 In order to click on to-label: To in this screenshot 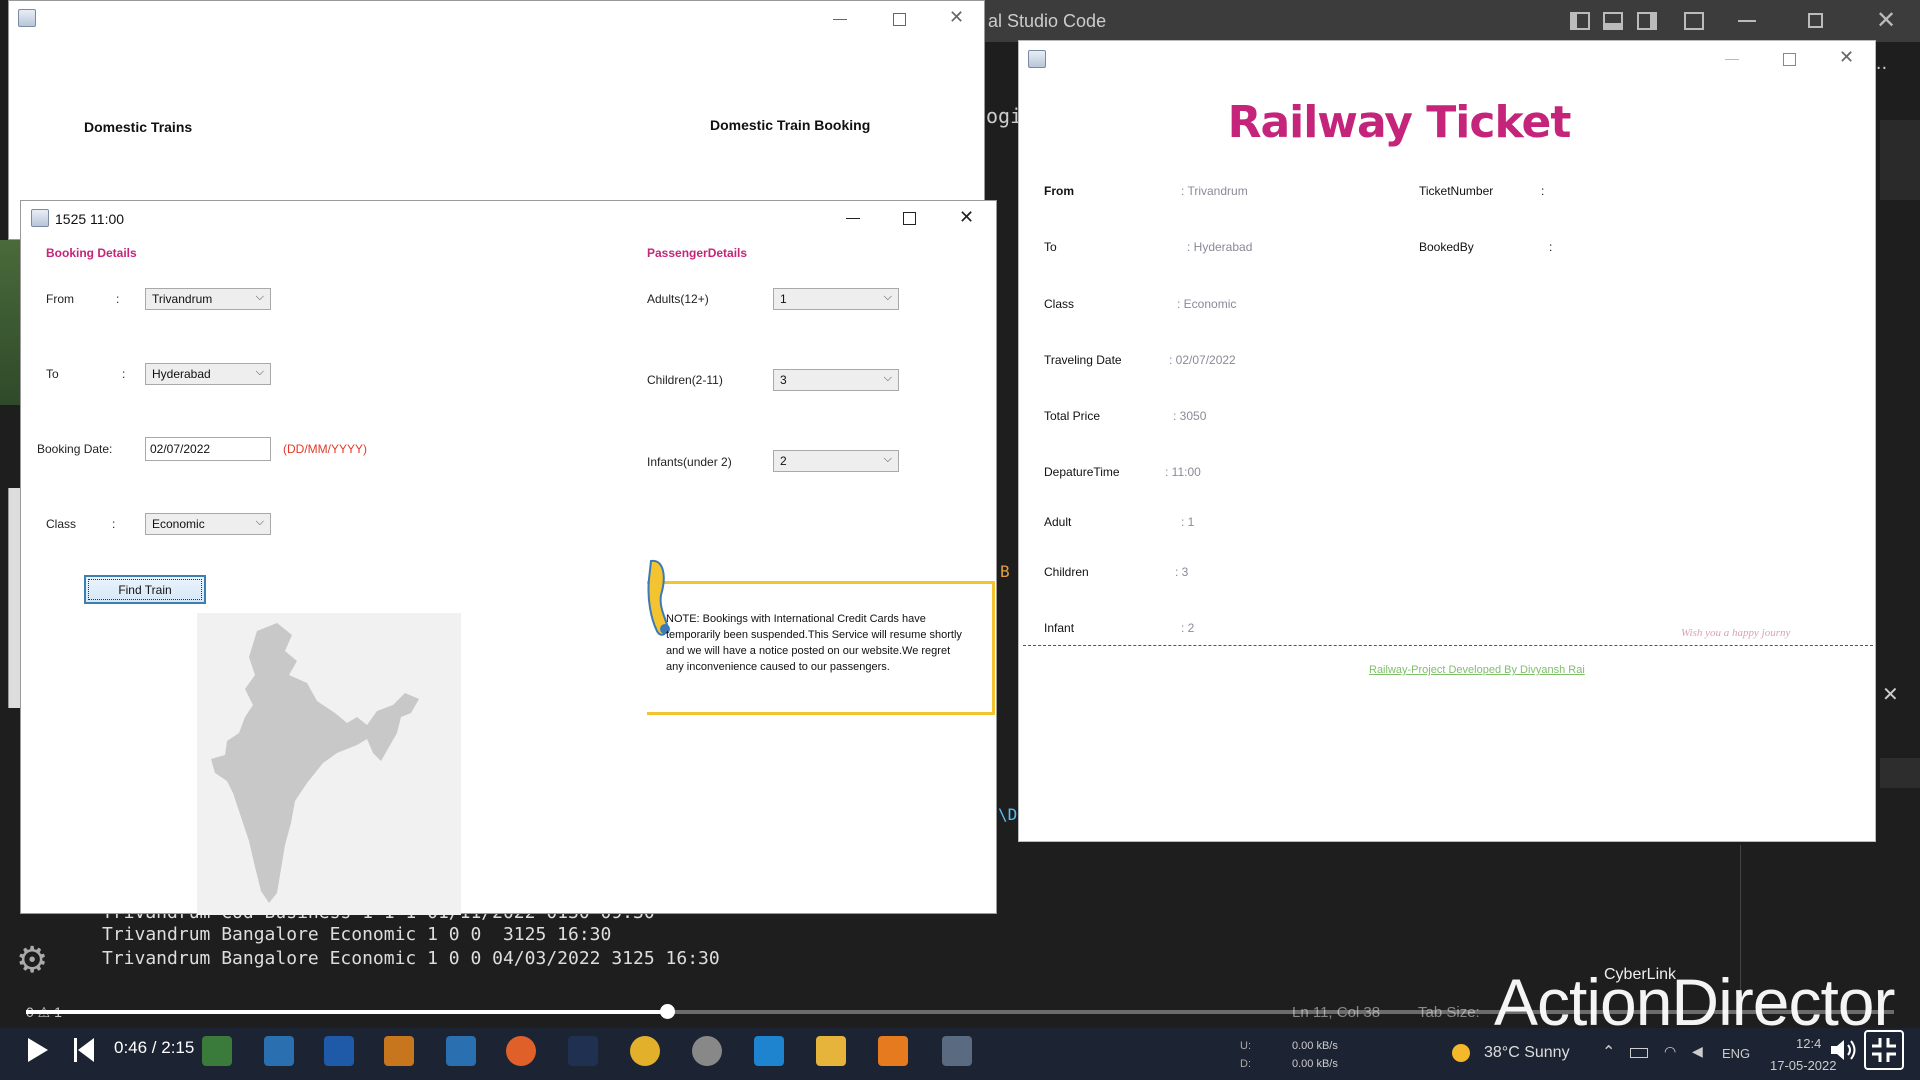, I will do `click(52, 374)`.